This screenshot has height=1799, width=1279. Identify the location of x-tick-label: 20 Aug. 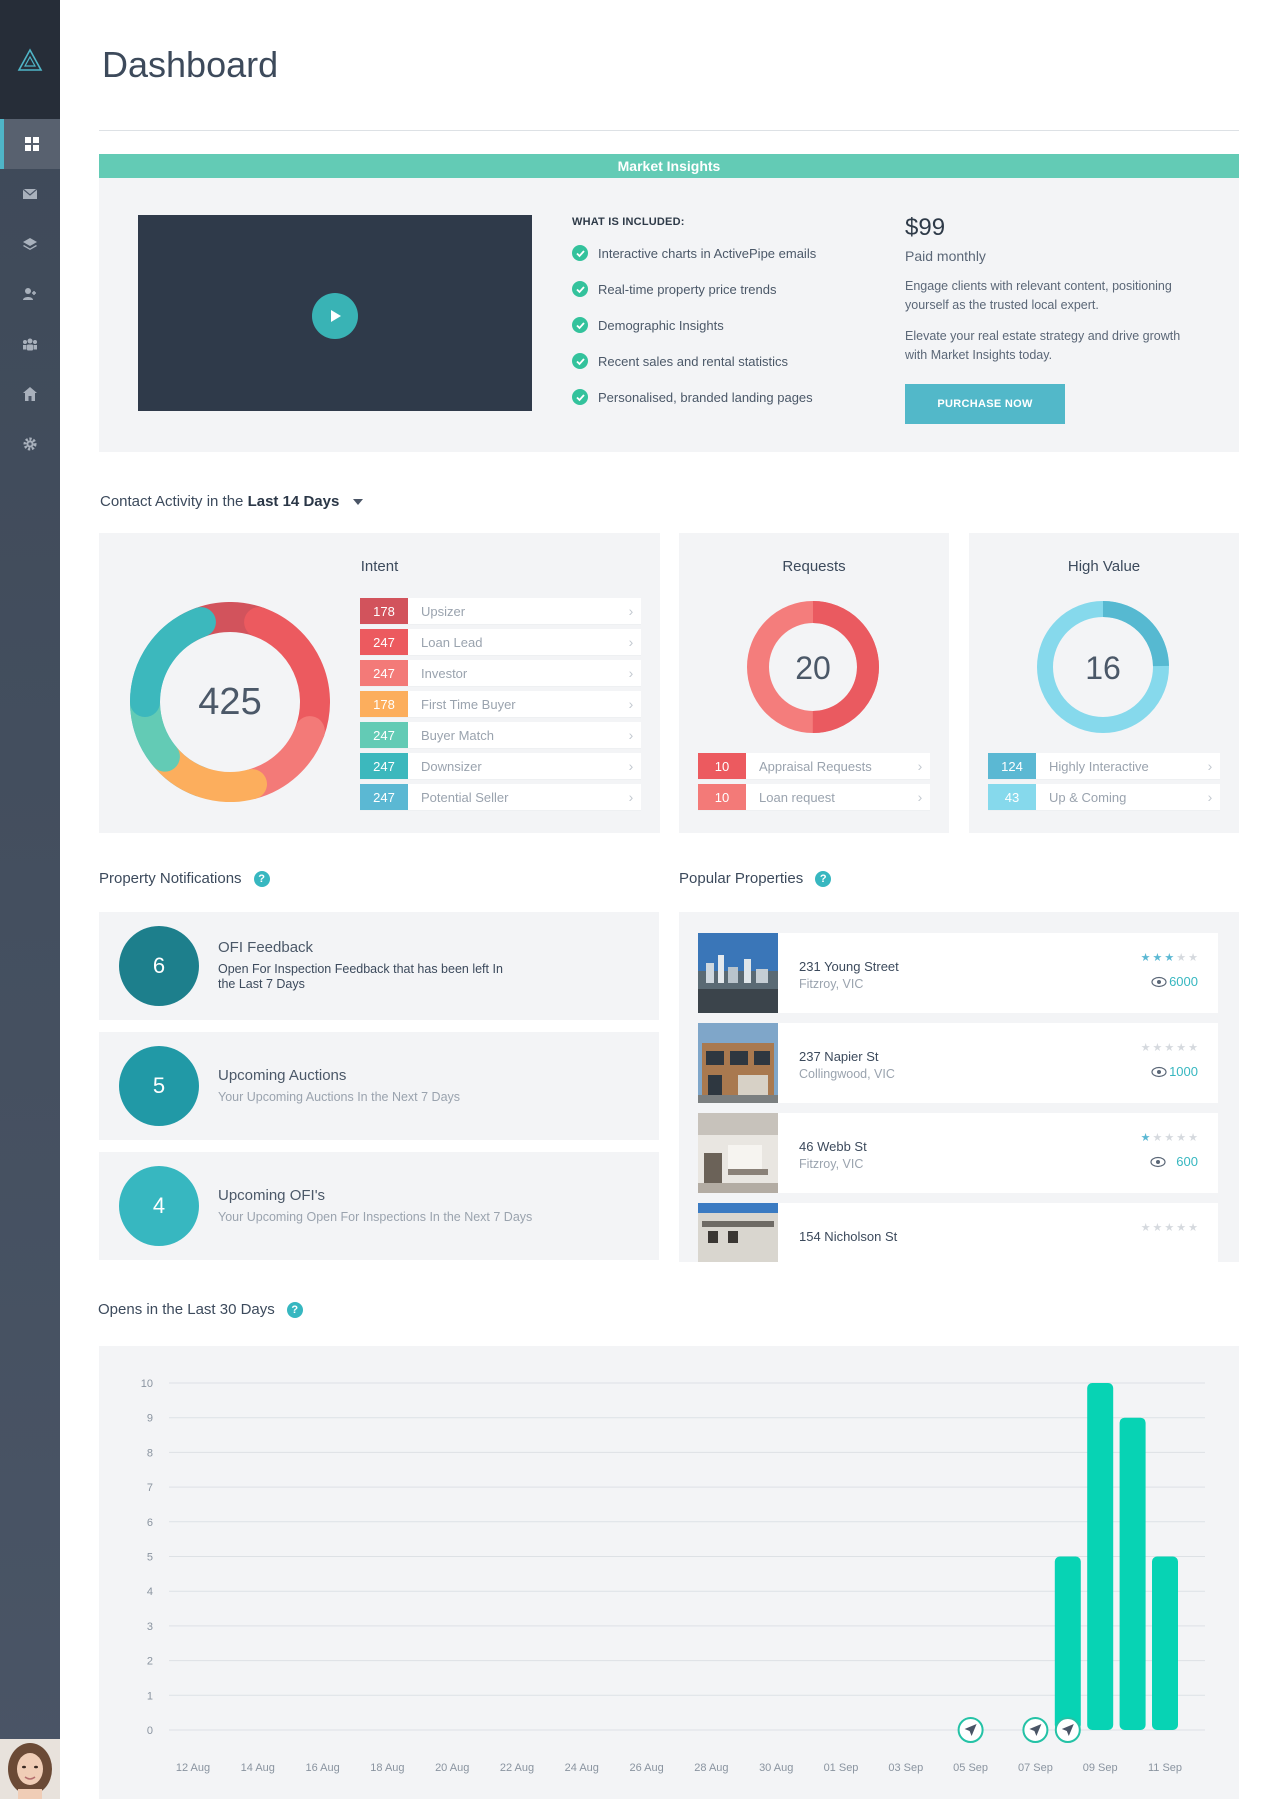
(452, 1768).